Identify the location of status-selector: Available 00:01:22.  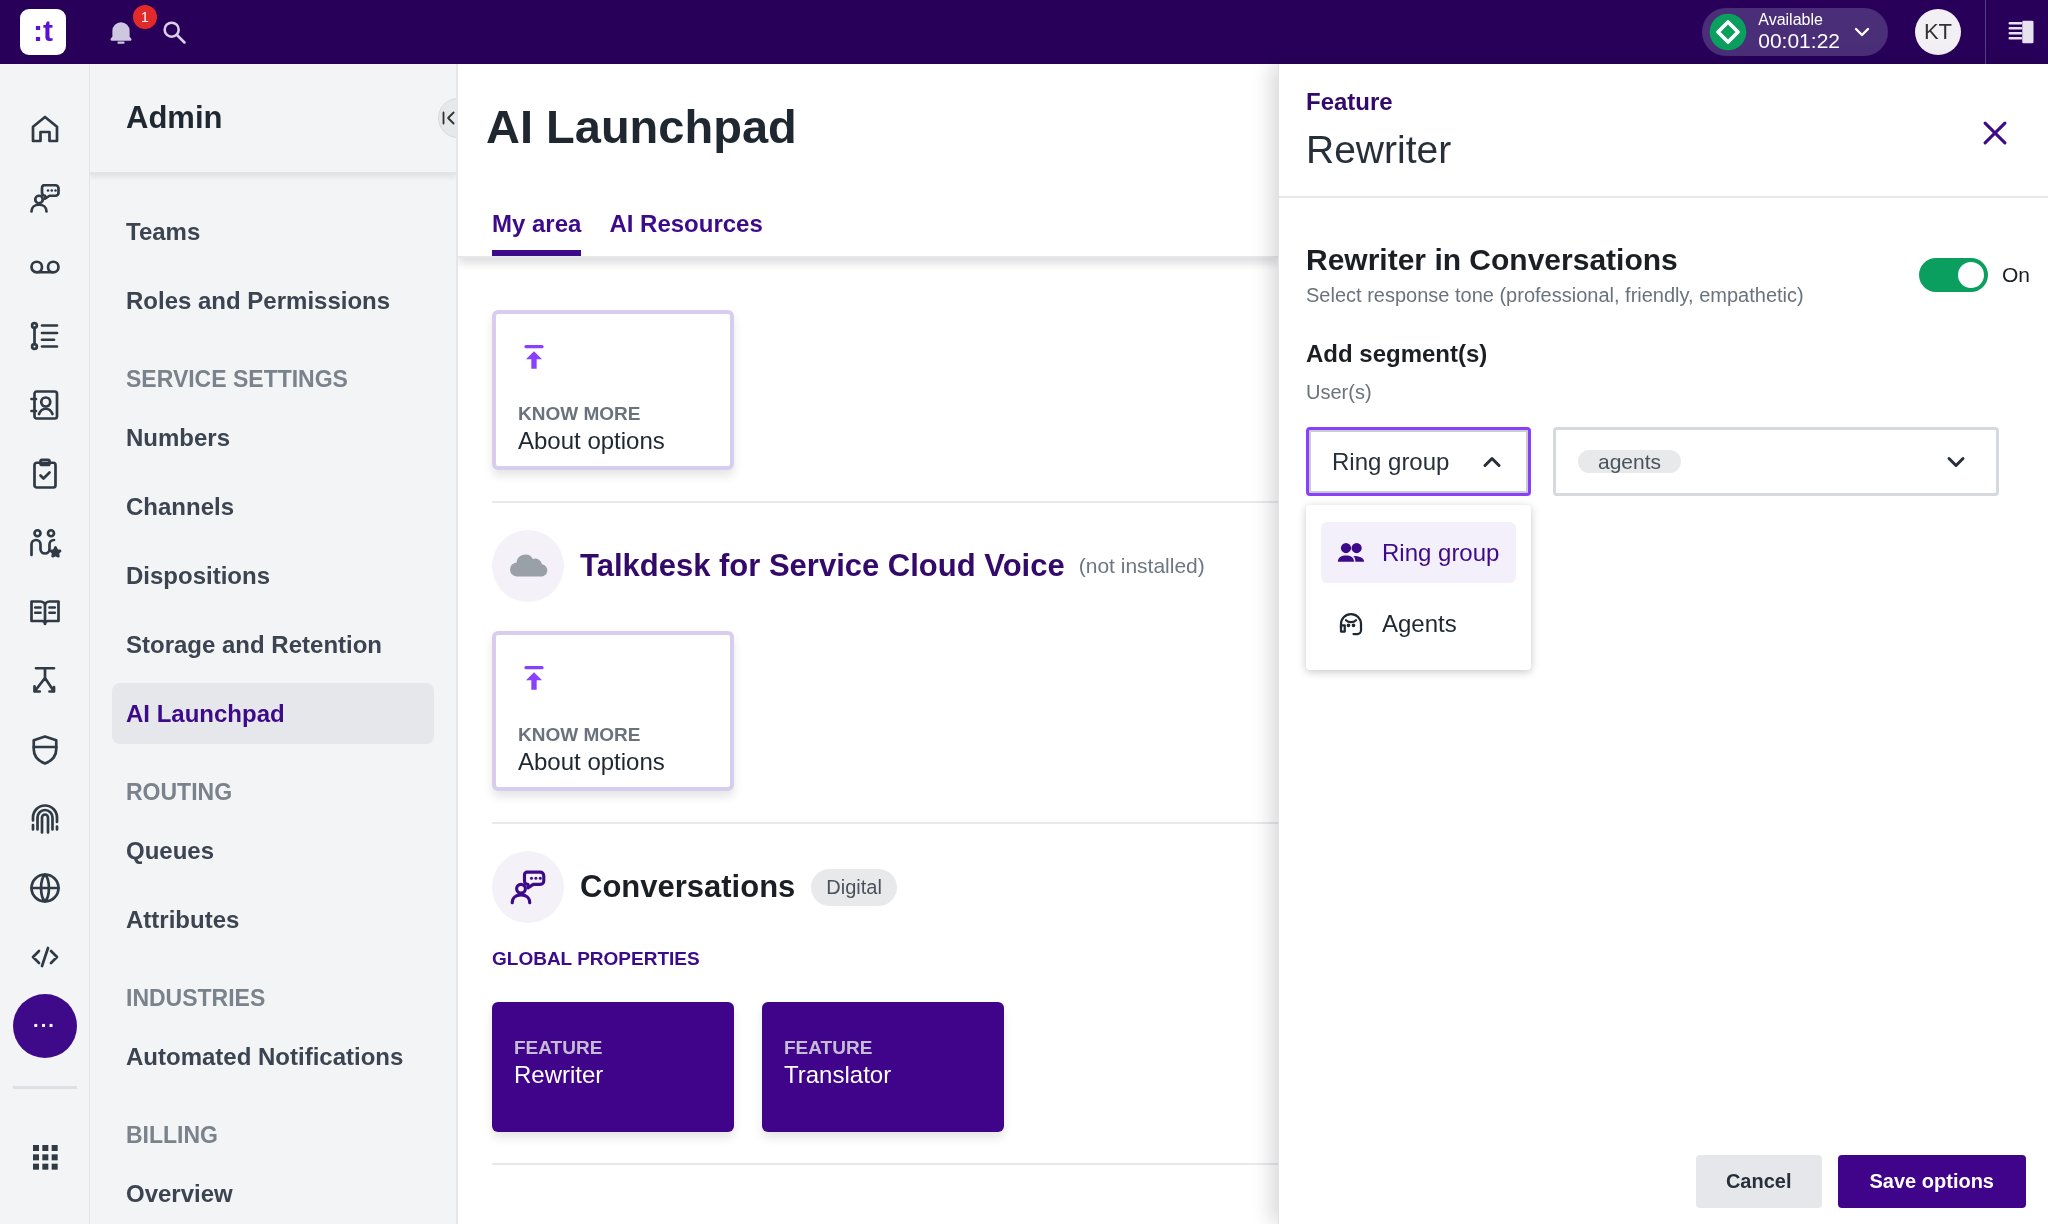
(1795, 32).